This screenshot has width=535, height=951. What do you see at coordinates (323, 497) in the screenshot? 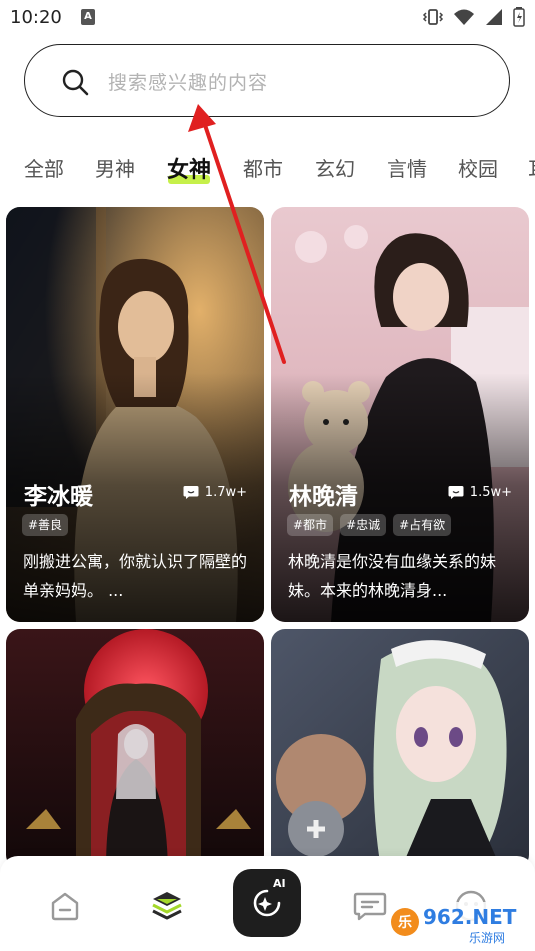
I see `character-name: 林晚清` at bounding box center [323, 497].